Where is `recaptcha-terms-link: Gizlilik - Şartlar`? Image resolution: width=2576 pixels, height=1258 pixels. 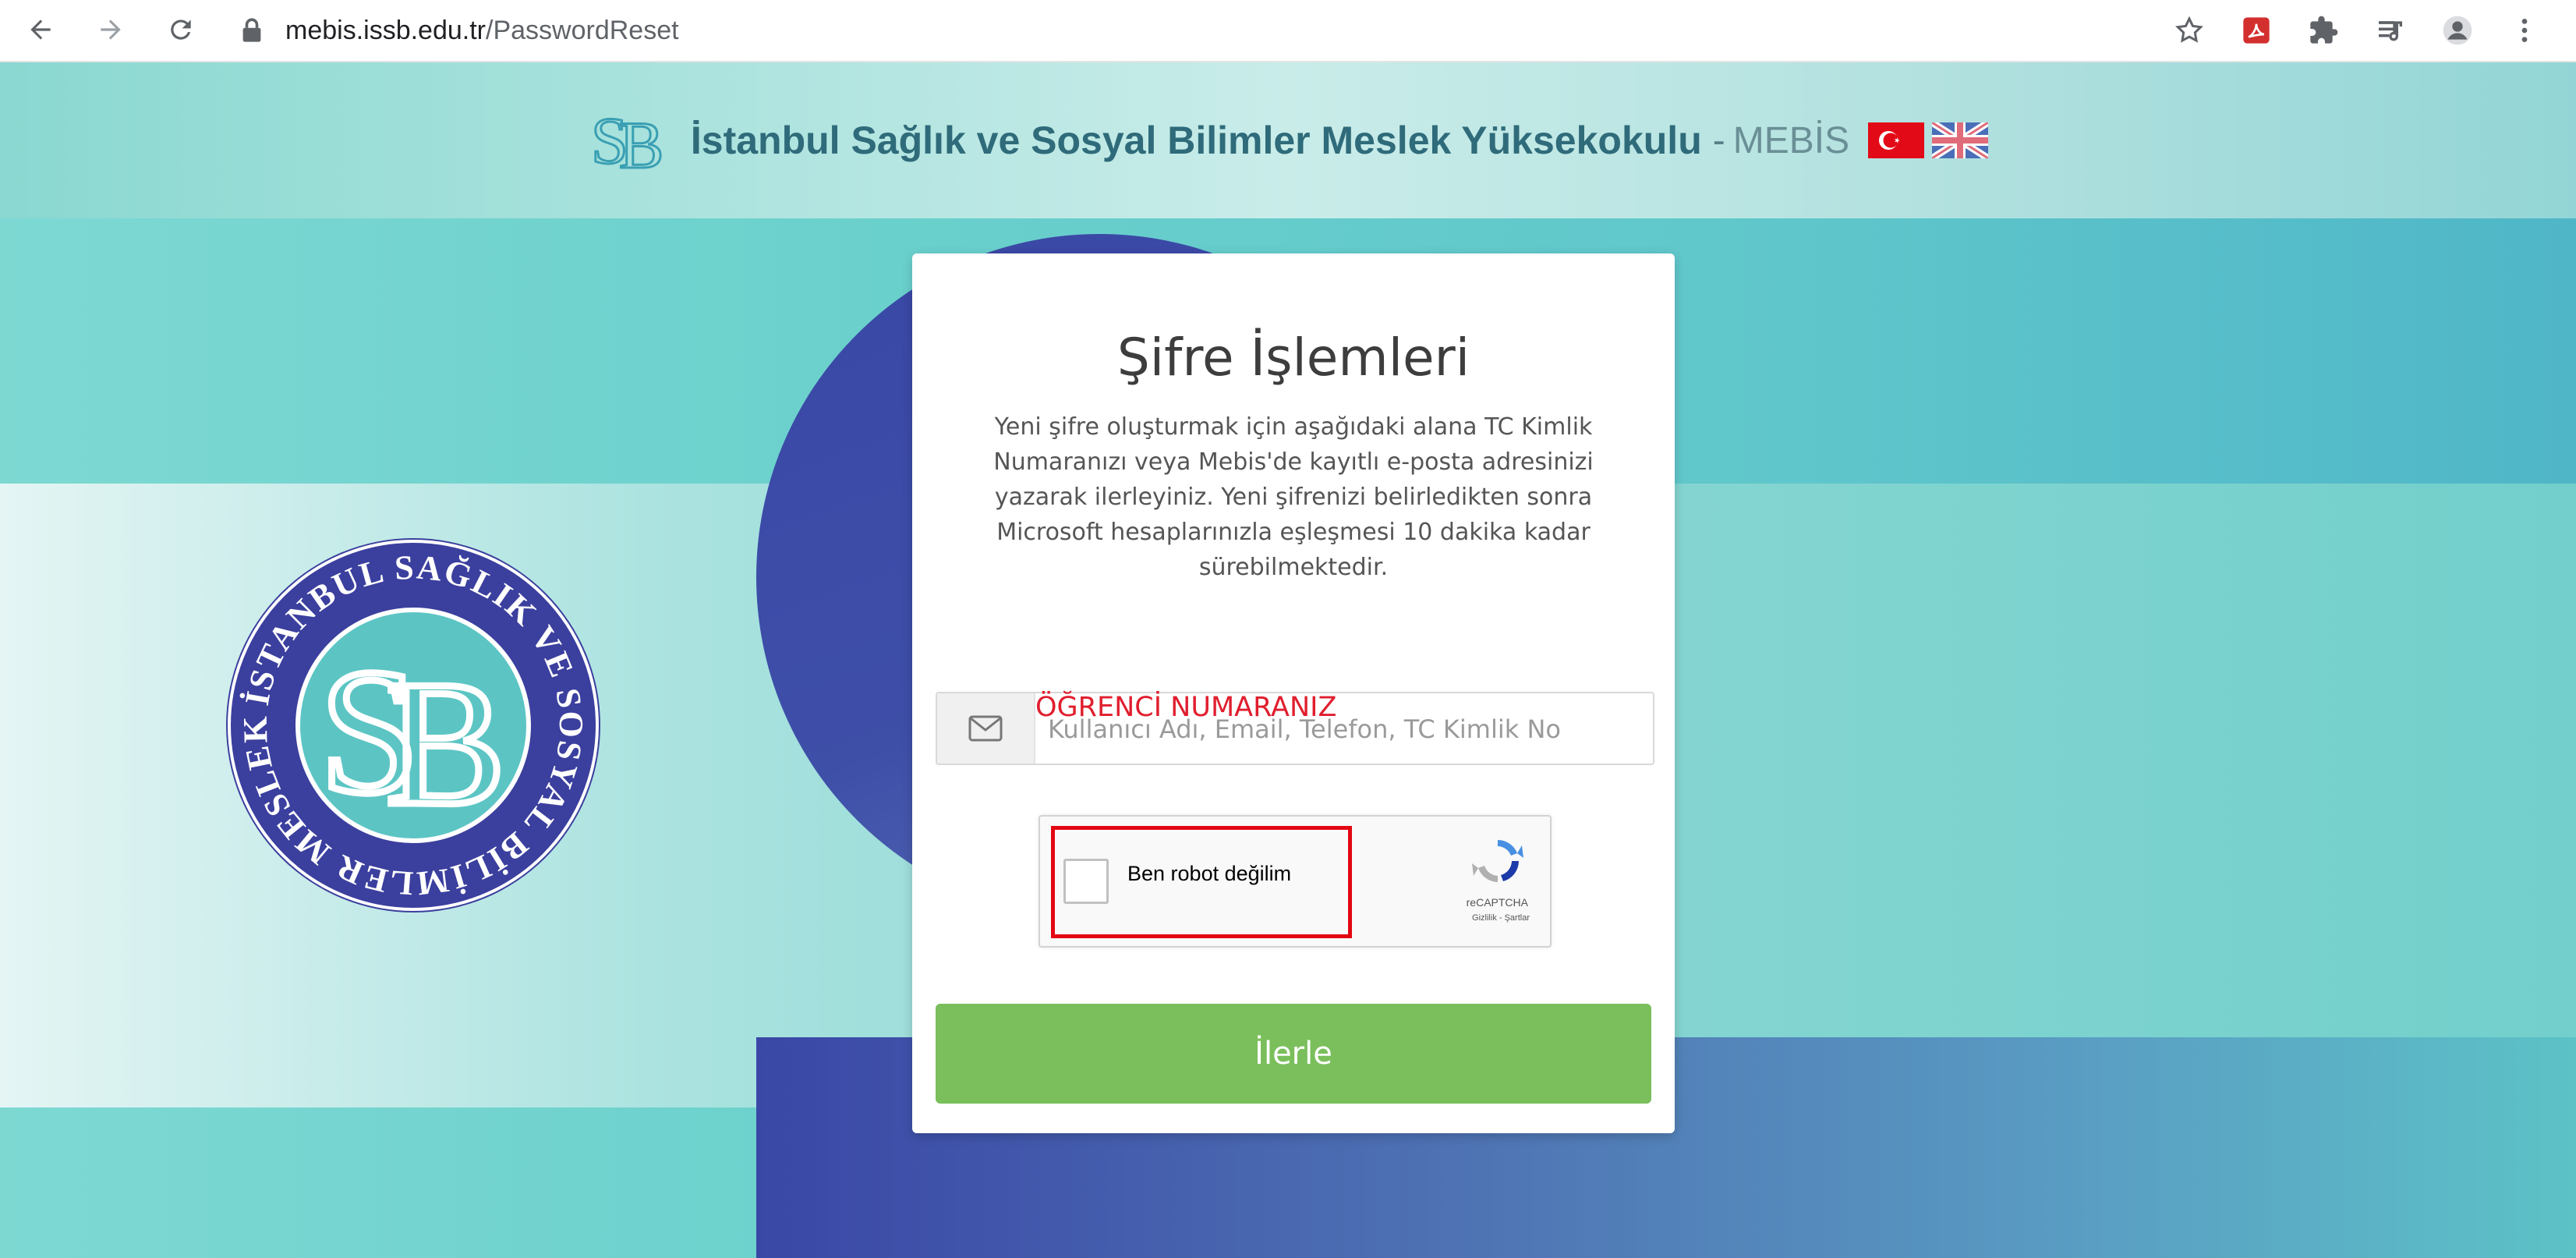 recaptcha-terms-link: Gizlilik - Şartlar is located at coordinates (1501, 918).